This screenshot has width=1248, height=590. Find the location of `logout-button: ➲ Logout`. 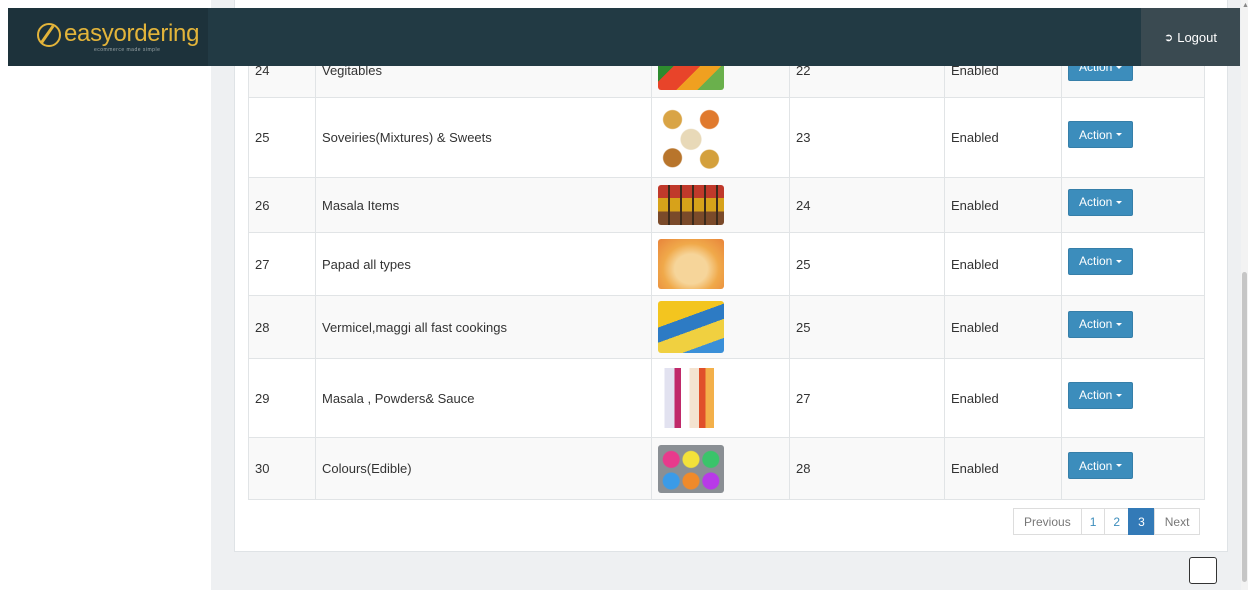

logout-button: ➲ Logout is located at coordinates (1190, 37).